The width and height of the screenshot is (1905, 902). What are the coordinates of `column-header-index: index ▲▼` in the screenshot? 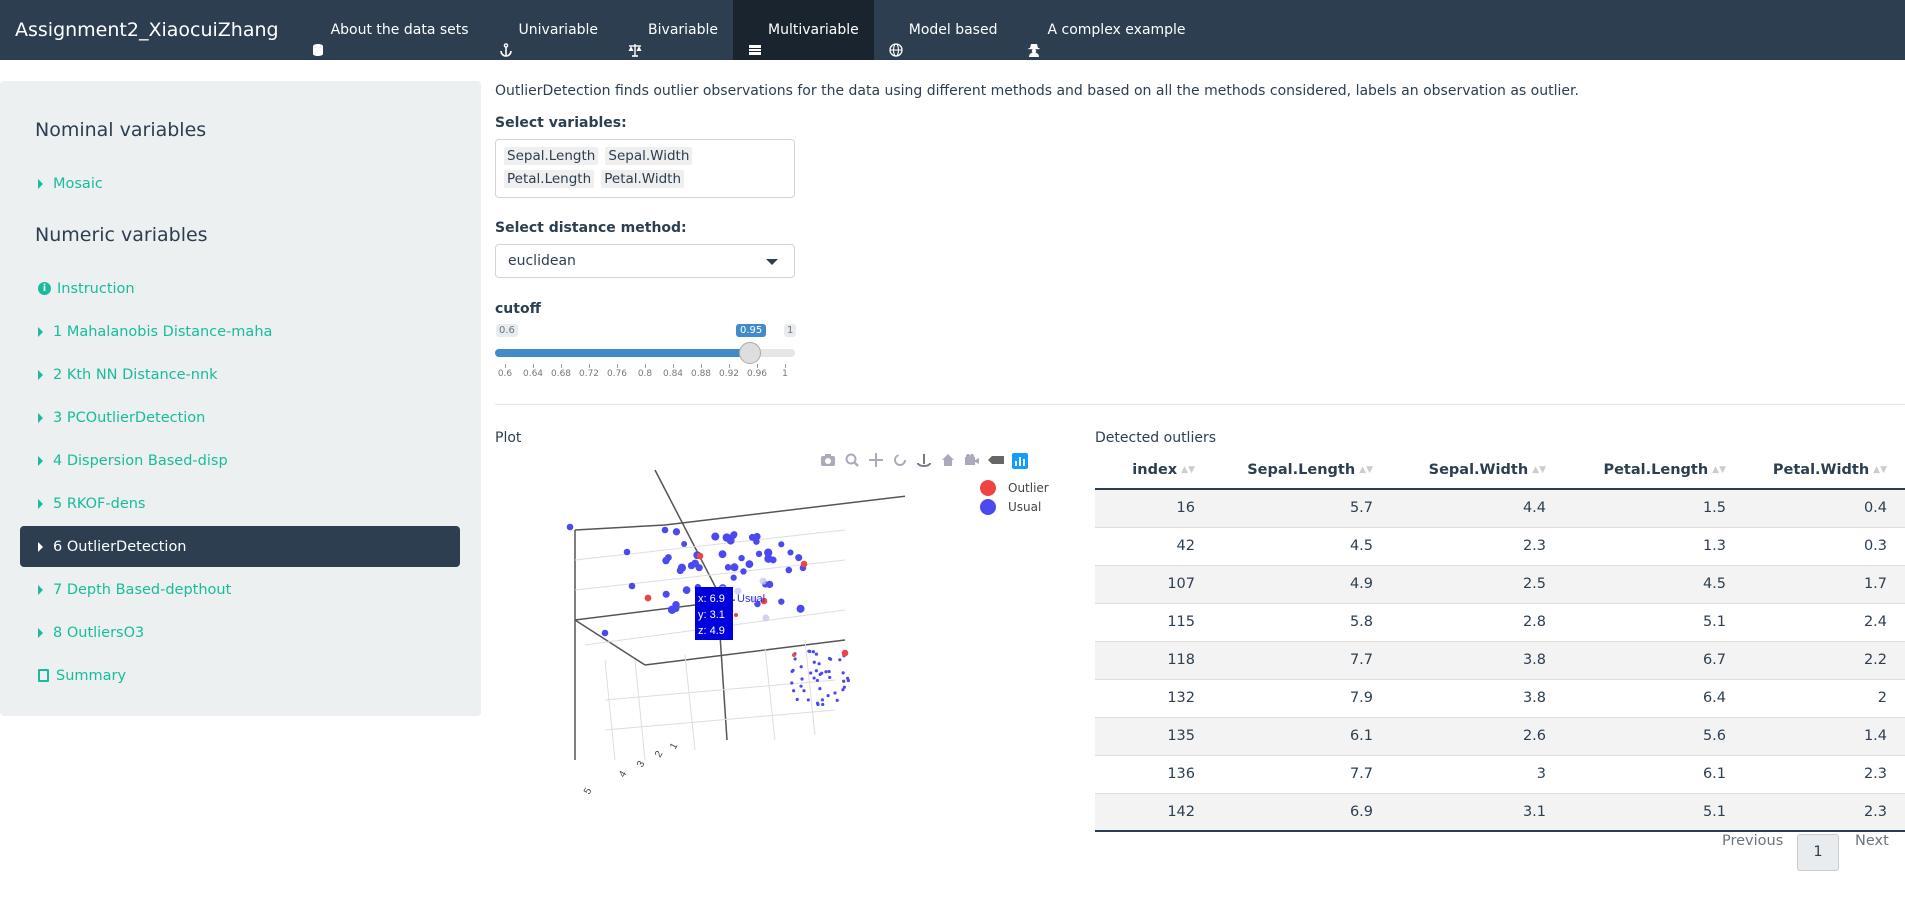 It's located at (1154, 470).